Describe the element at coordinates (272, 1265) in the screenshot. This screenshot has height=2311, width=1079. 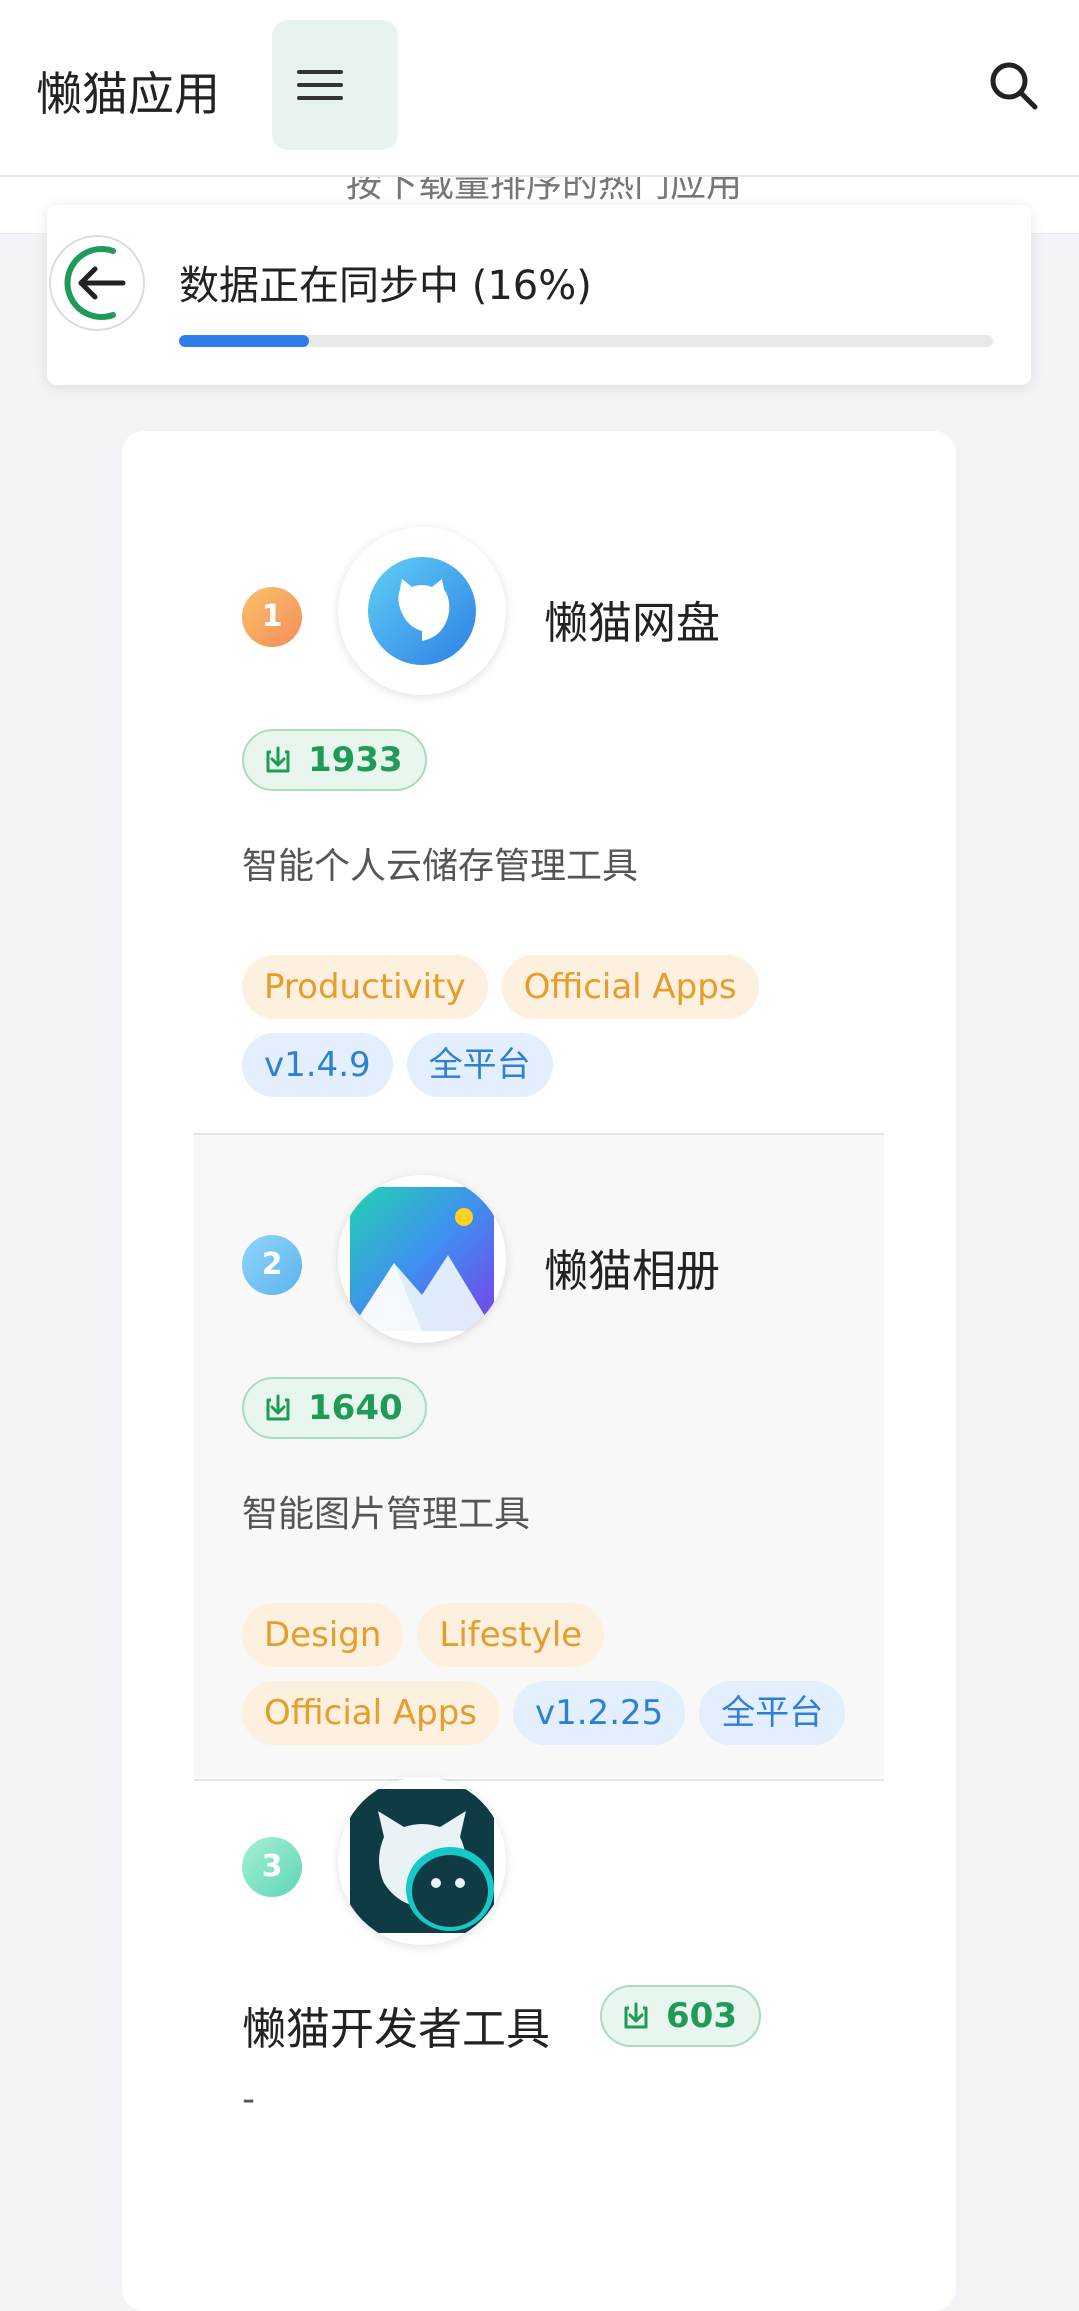
I see `rank-badge: 2` at that location.